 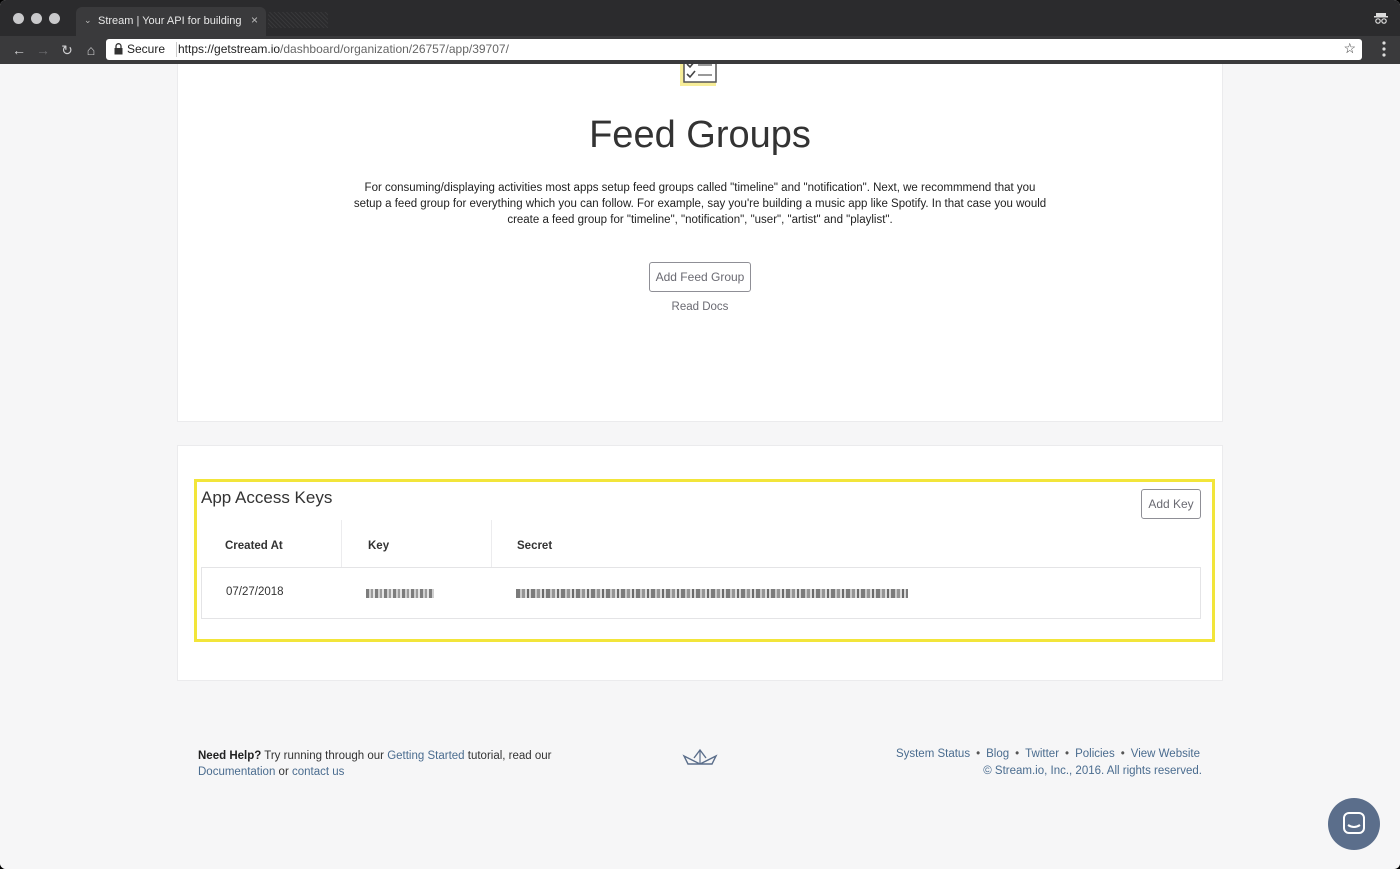 What do you see at coordinates (324, 756) in the screenshot?
I see `help-text: Try running through our` at bounding box center [324, 756].